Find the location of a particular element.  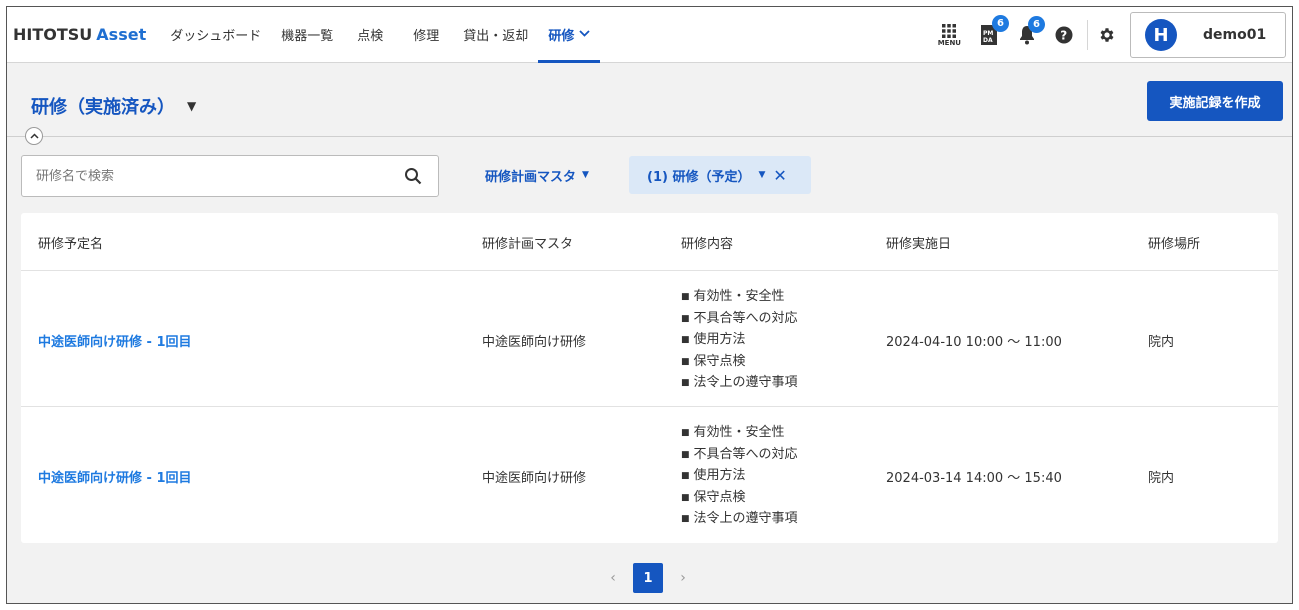

header-divider is located at coordinates (1087, 35).